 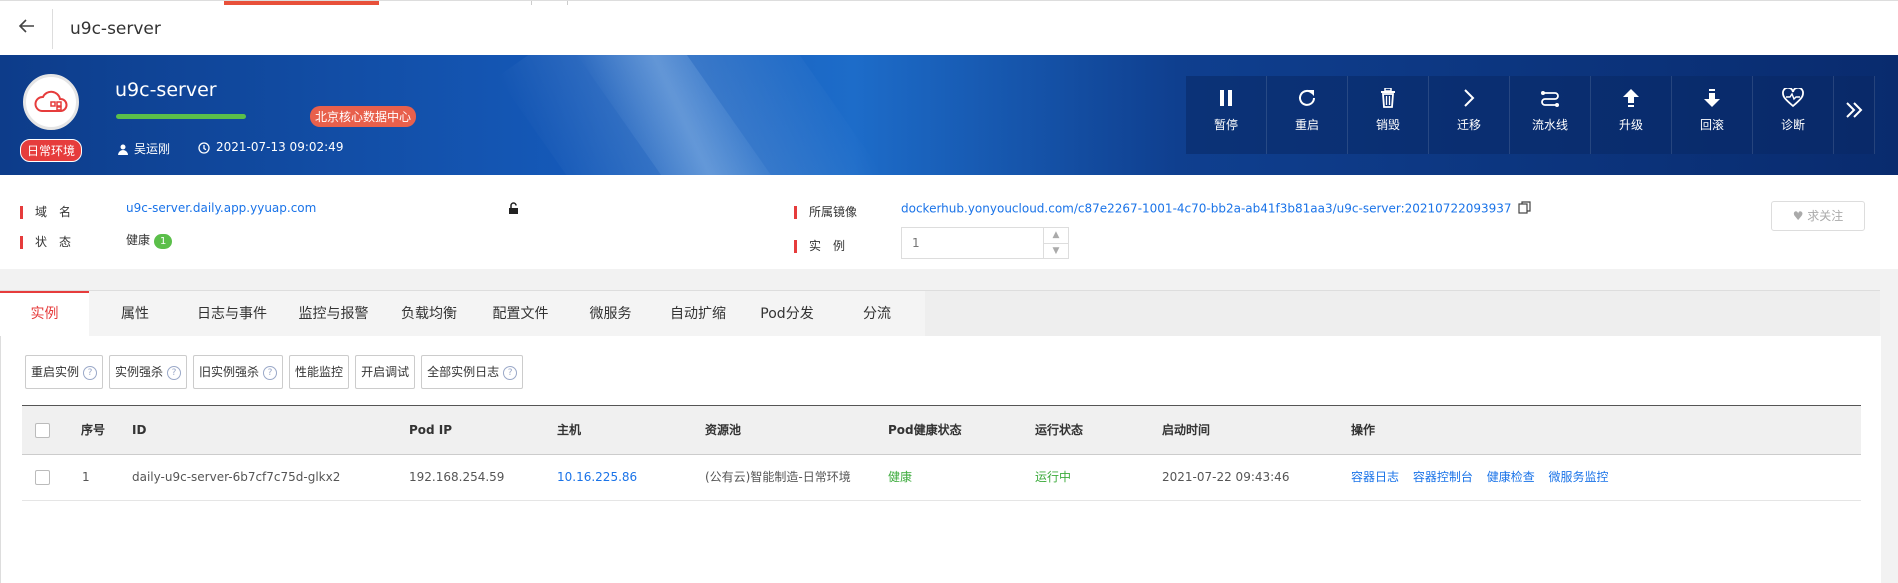 What do you see at coordinates (138, 240) in the screenshot?
I see `status-text: 健康` at bounding box center [138, 240].